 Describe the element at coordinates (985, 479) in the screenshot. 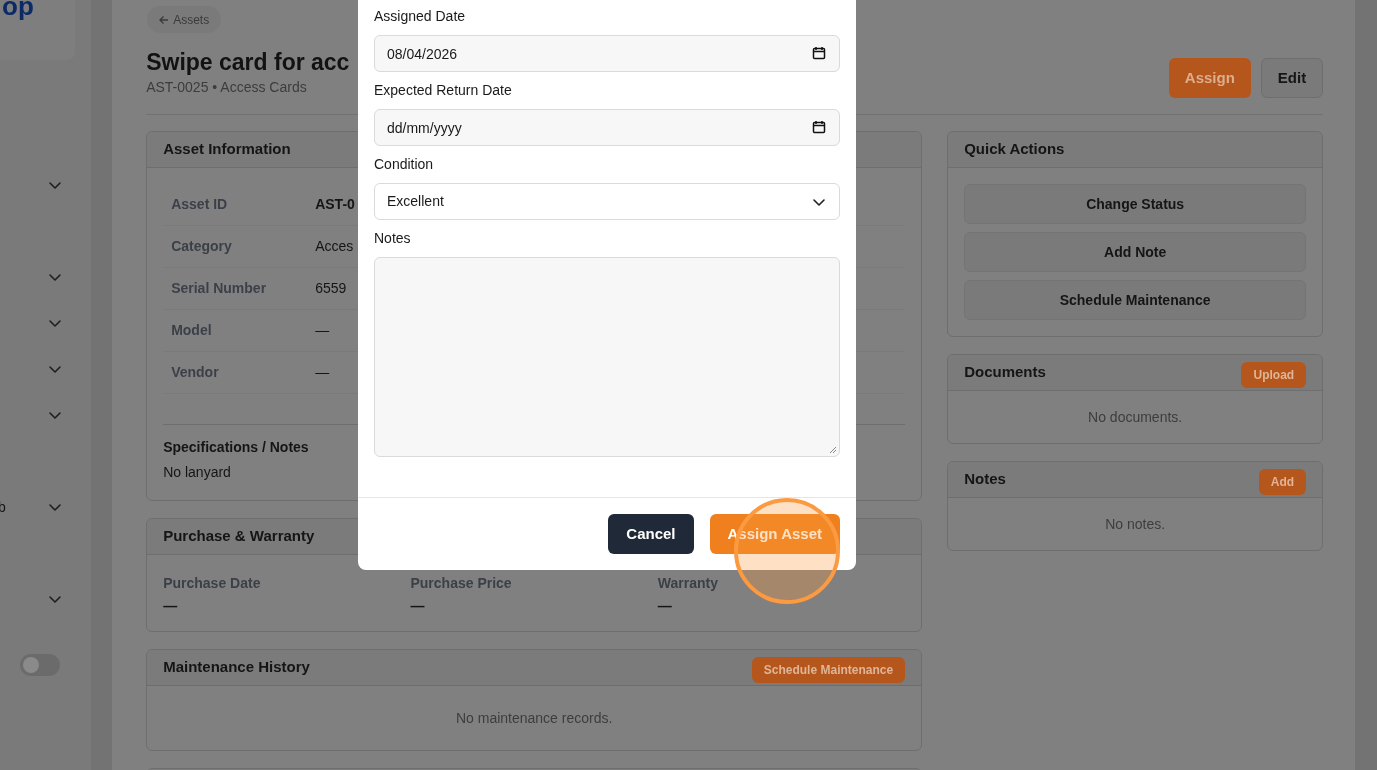

I see `card-title: Notes` at that location.